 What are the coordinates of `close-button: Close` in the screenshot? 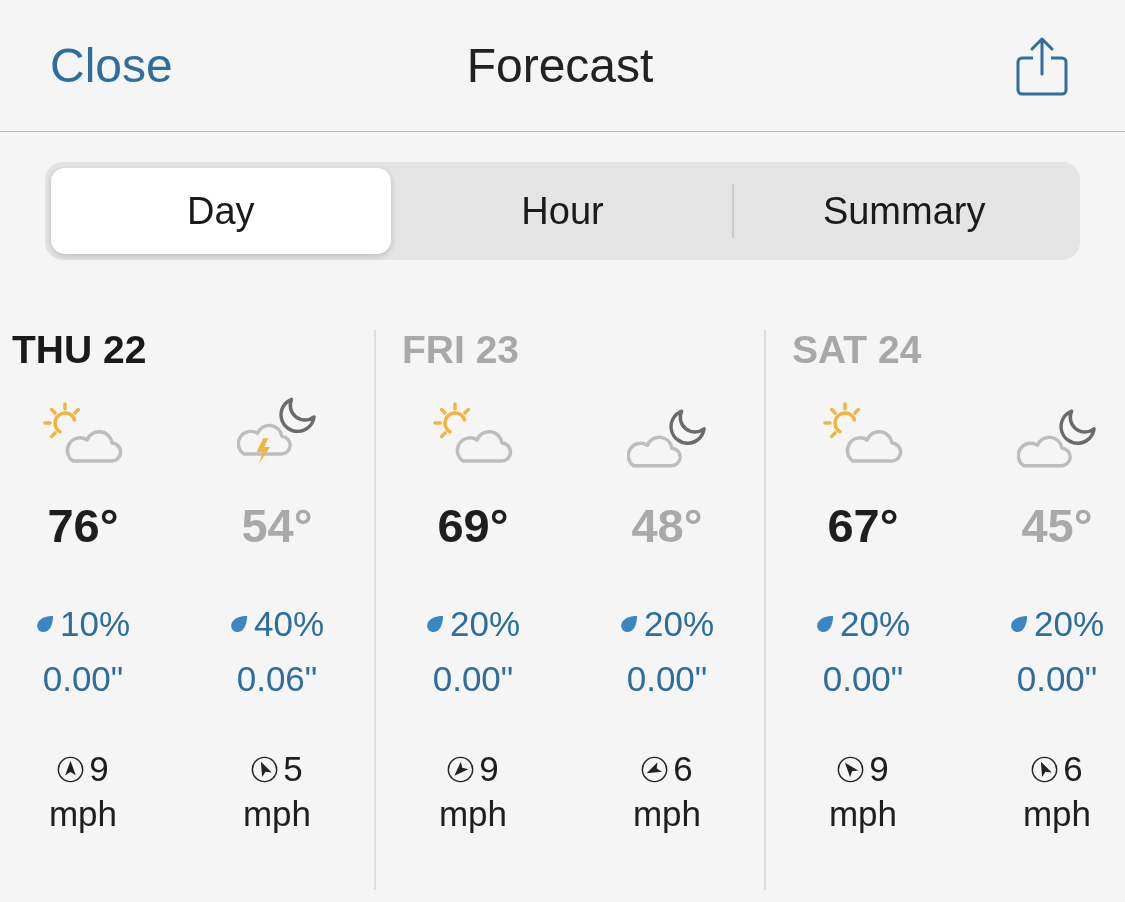 It's located at (111, 65).